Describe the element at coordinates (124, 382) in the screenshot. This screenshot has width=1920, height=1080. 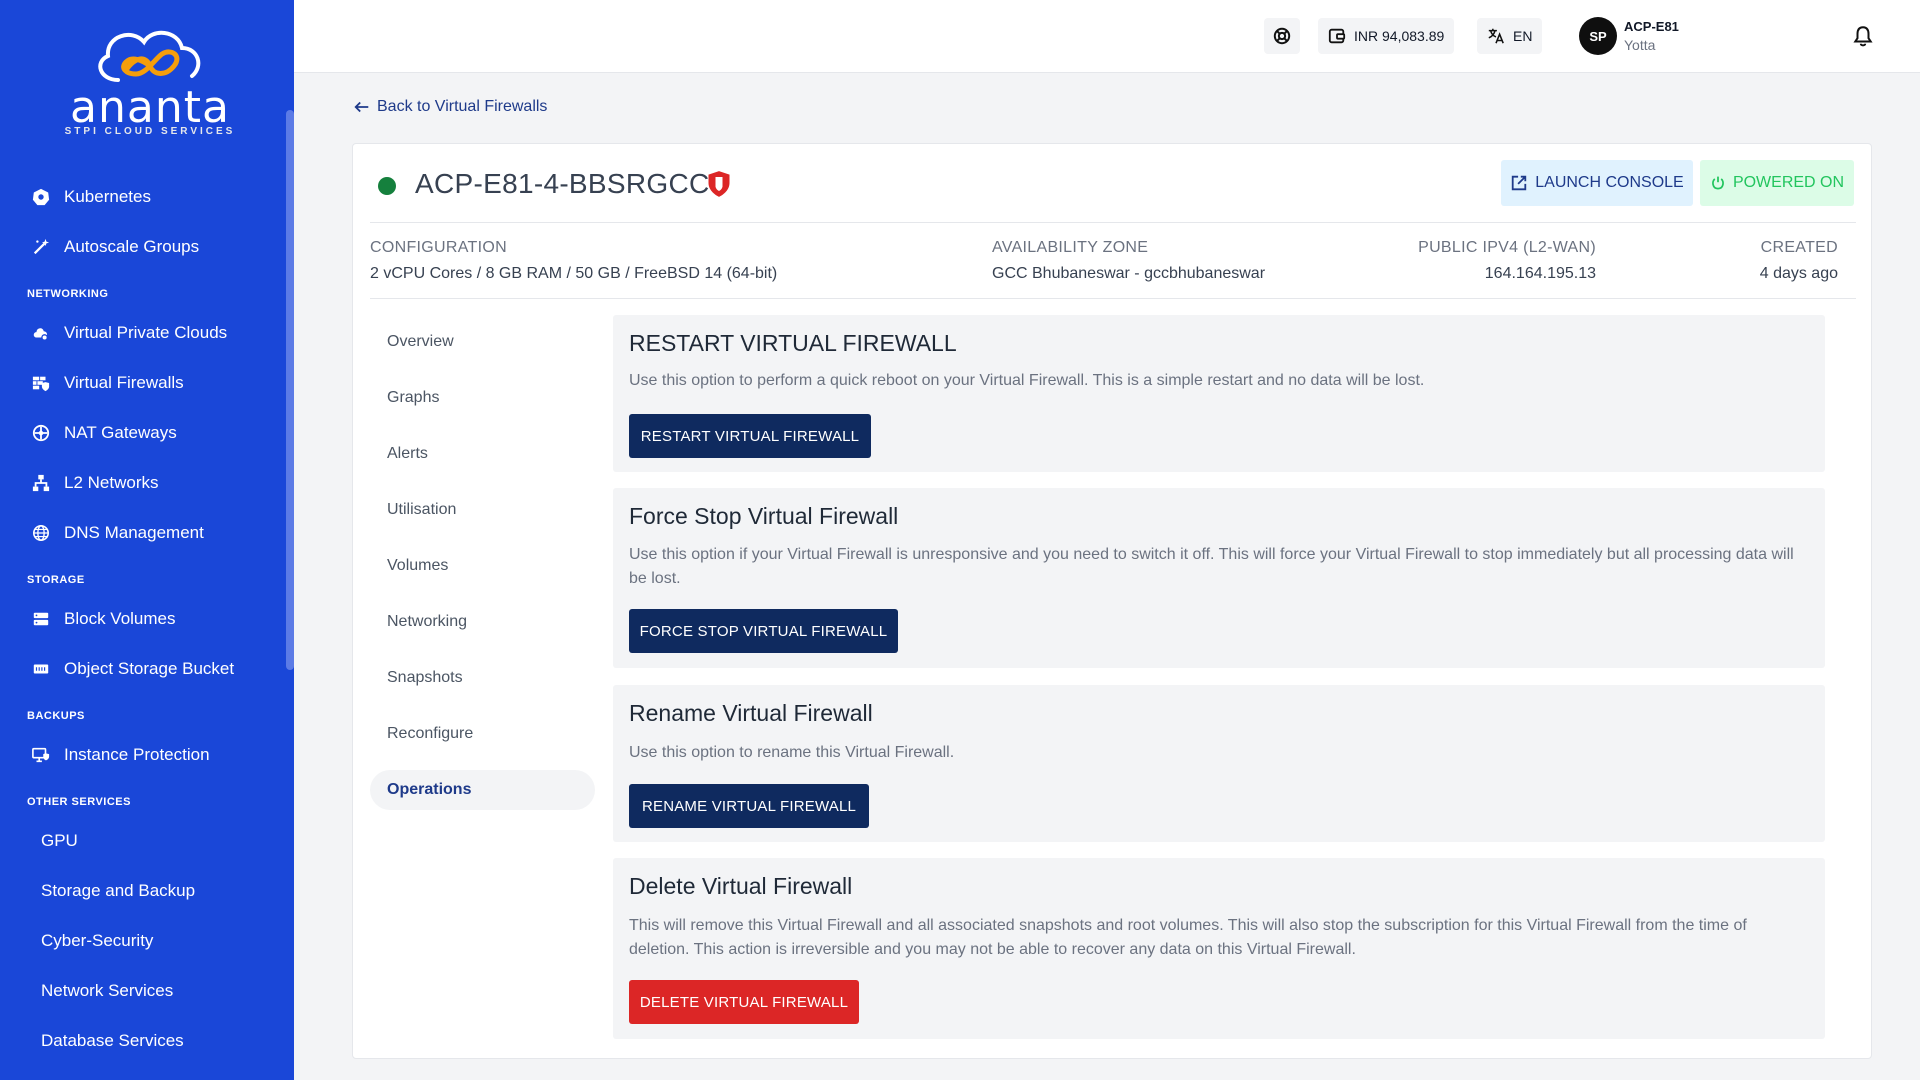
I see `sidebar-item-label: Virtual Firewalls` at that location.